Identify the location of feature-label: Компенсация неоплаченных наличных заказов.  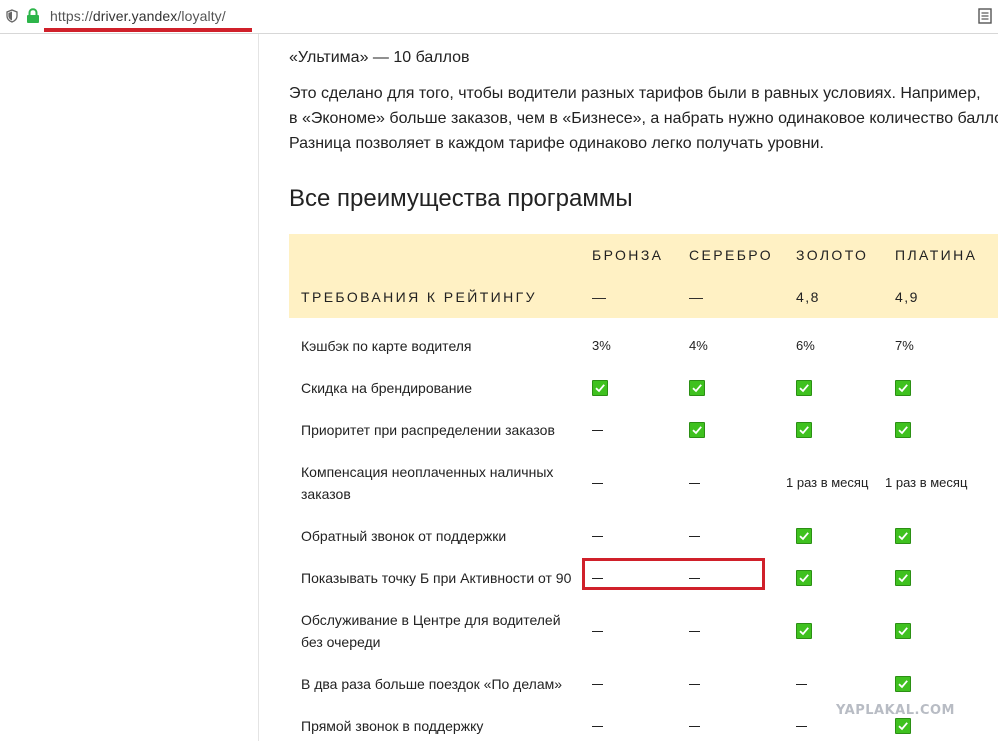
(443, 483).